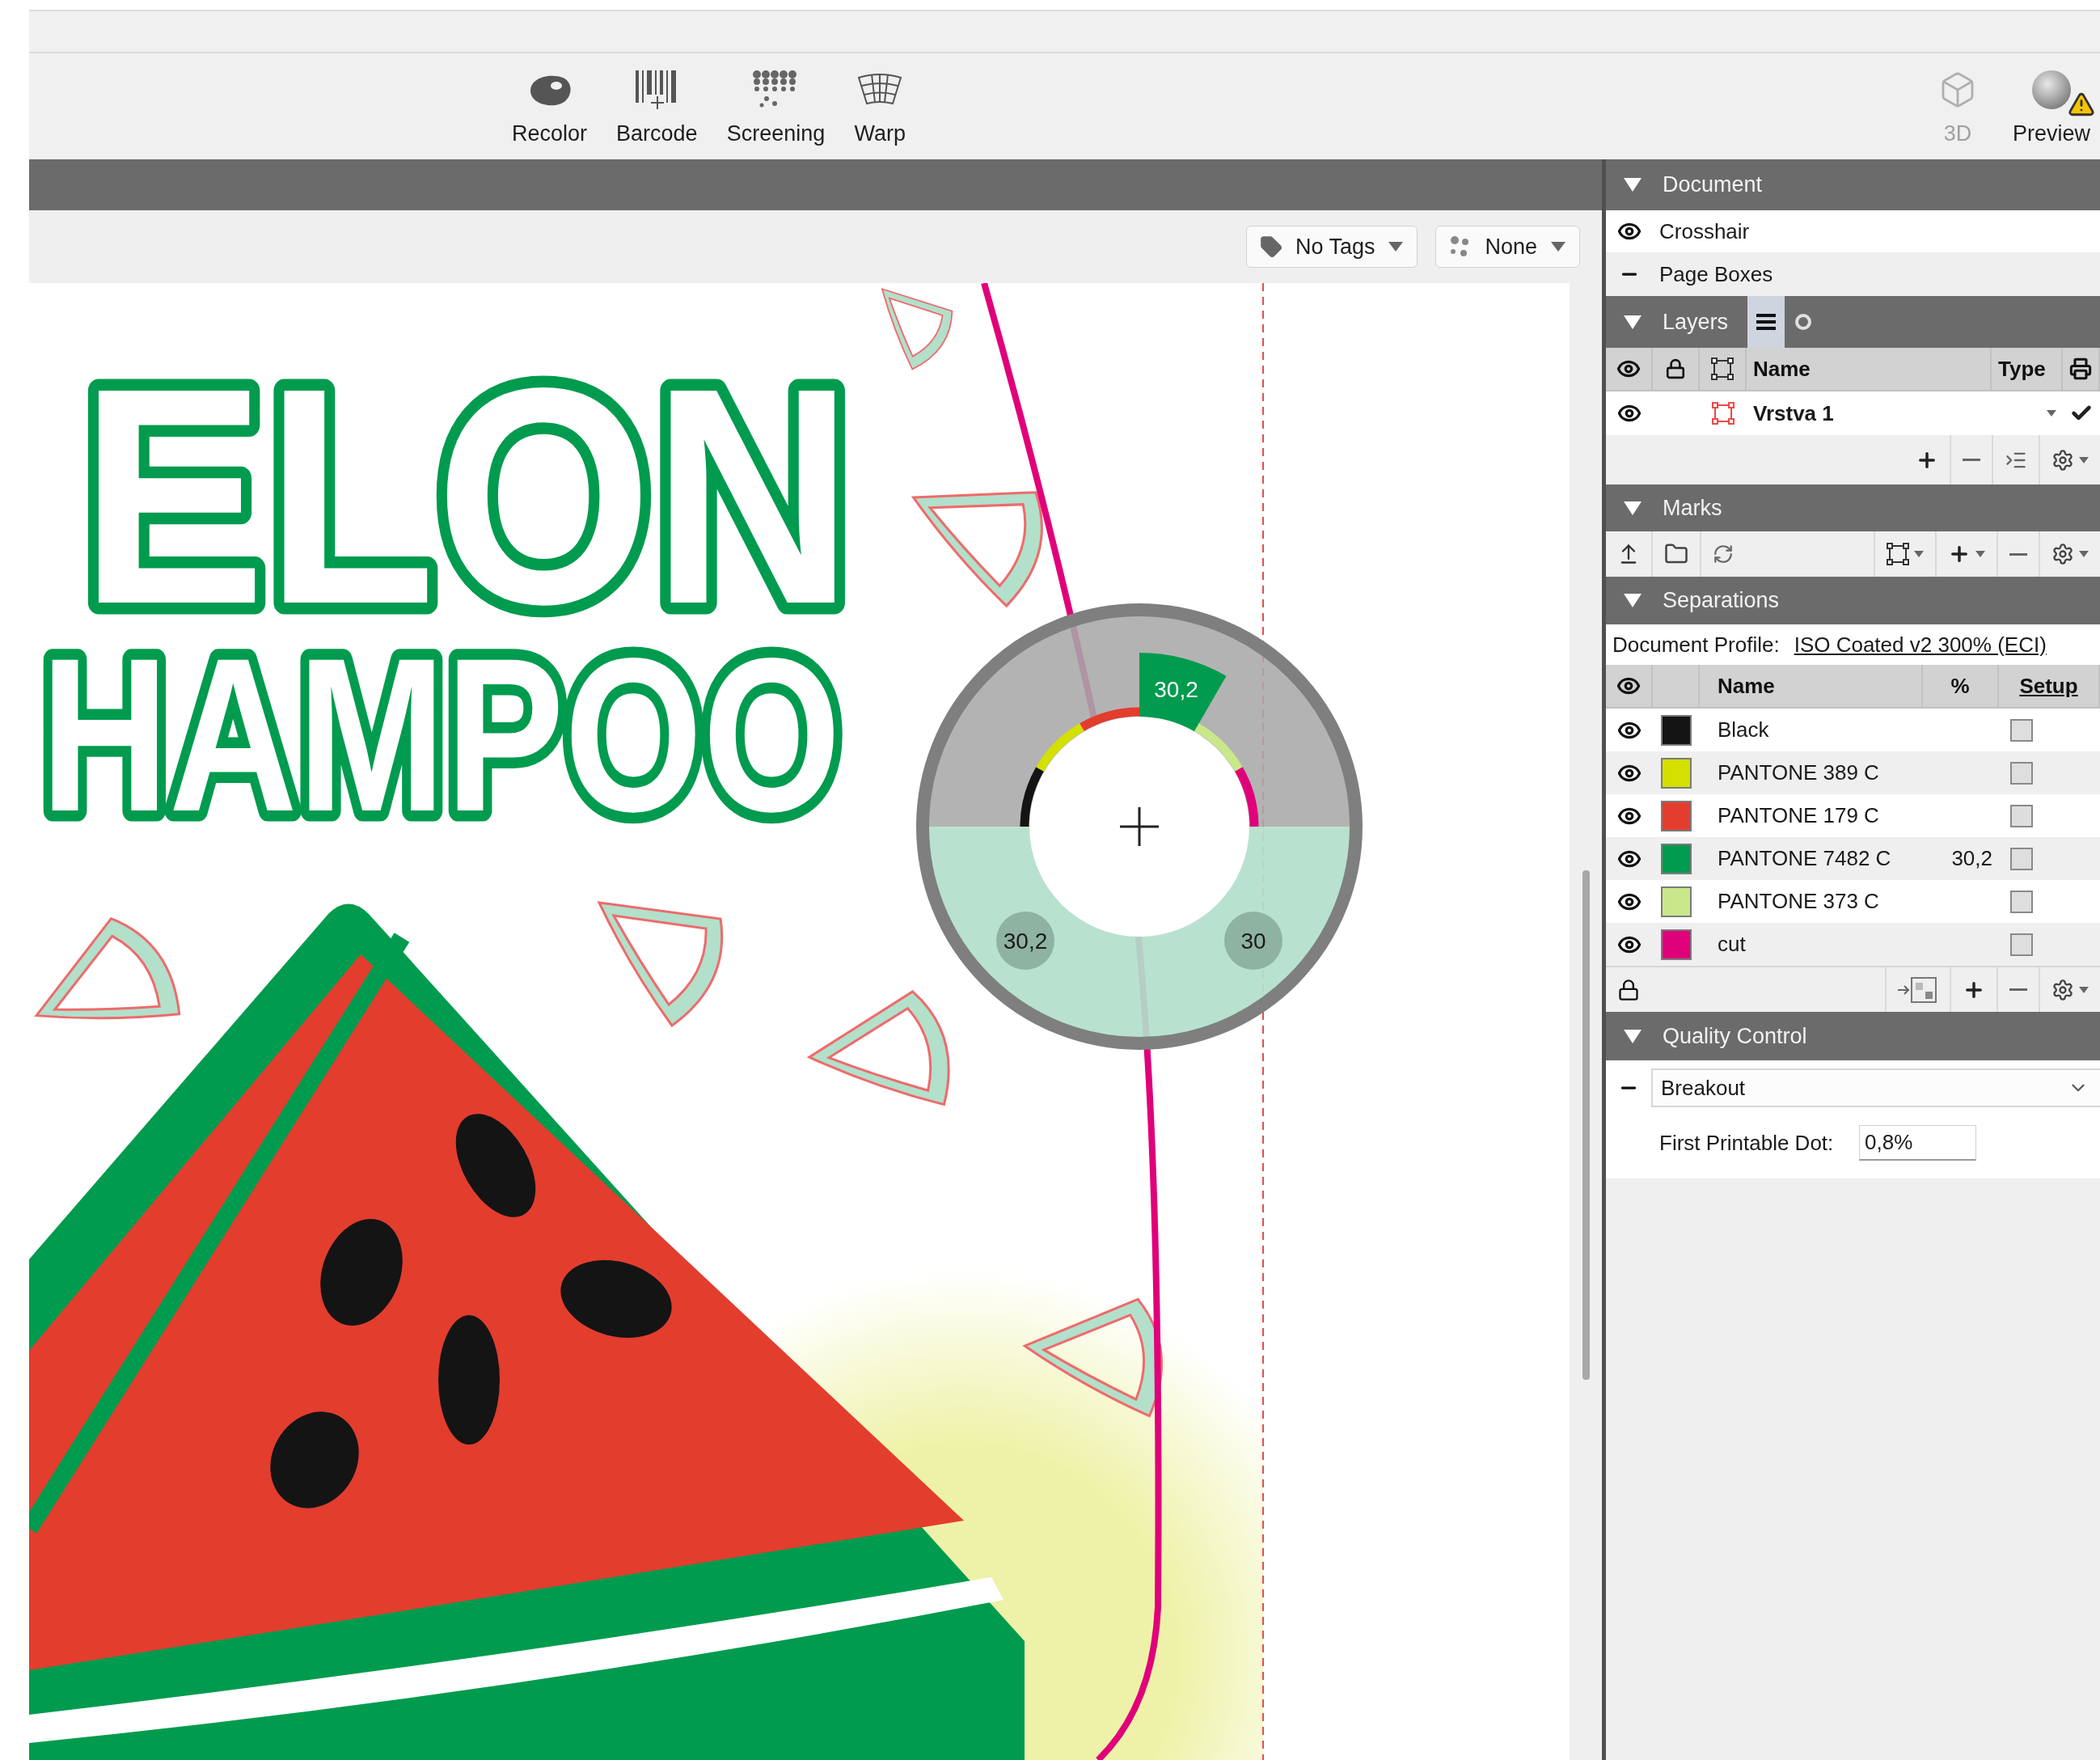  I want to click on column-header: %, so click(1960, 686).